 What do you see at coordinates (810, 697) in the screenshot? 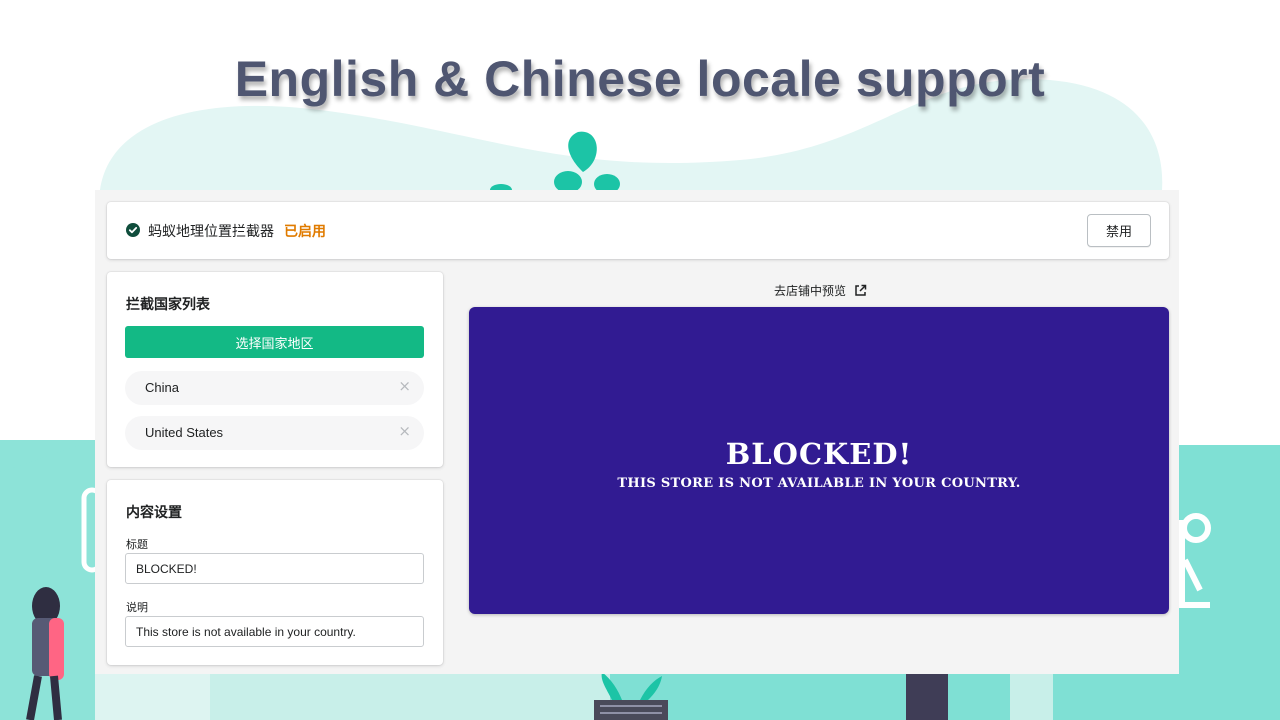
I see `bottom-teal` at bounding box center [810, 697].